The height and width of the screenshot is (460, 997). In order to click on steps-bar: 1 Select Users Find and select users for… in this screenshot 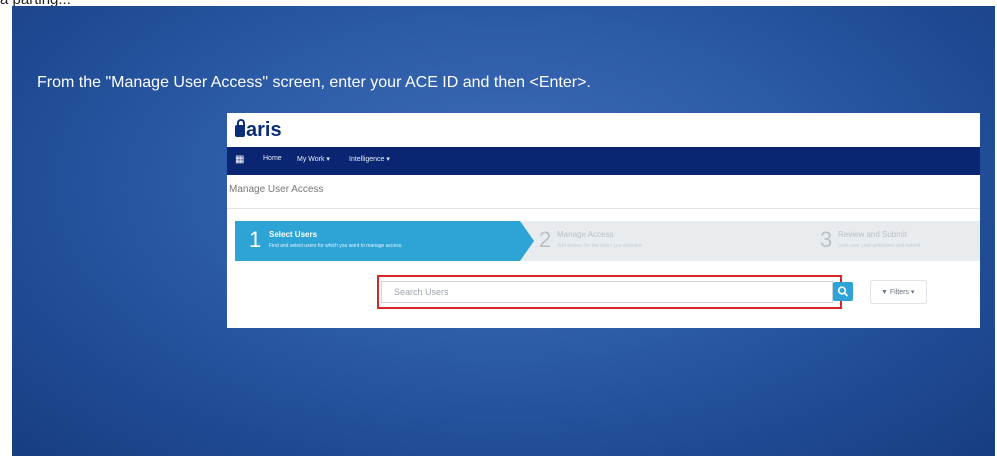, I will do `click(607, 241)`.